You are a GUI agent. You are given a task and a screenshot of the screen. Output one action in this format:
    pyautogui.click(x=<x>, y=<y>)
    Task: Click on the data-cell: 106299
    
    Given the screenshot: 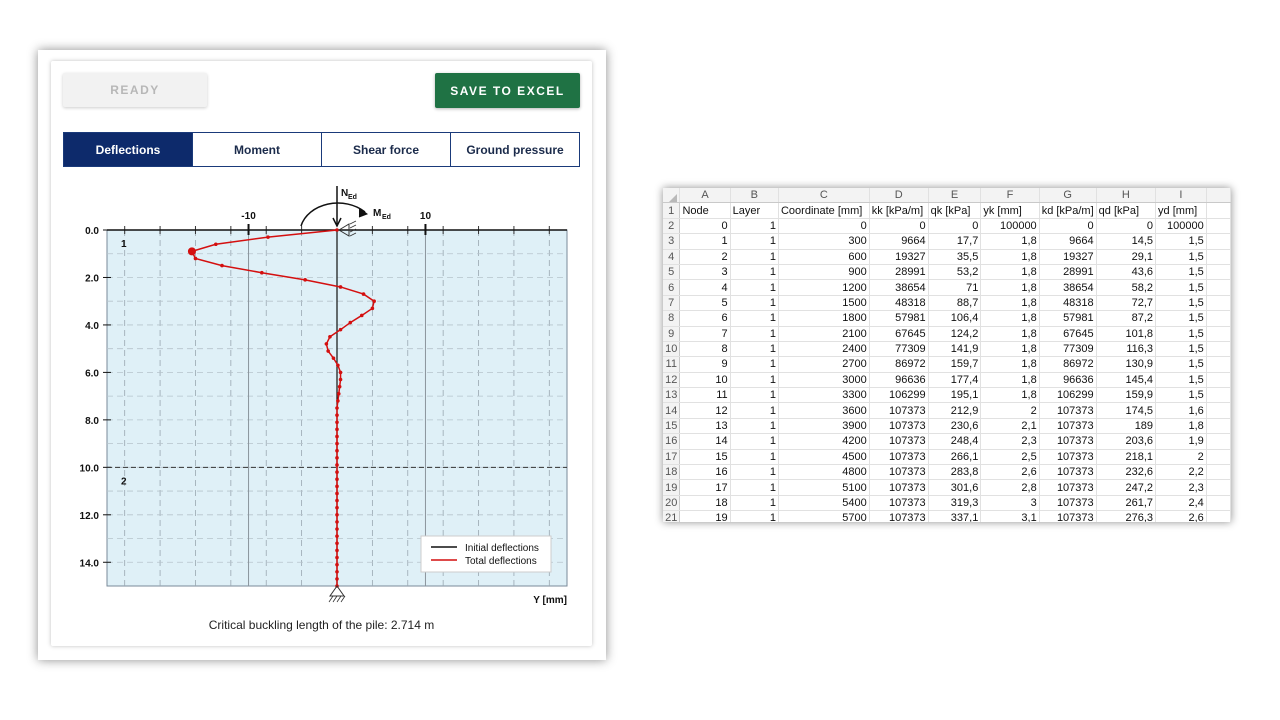 What is the action you would take?
    pyautogui.click(x=1068, y=395)
    